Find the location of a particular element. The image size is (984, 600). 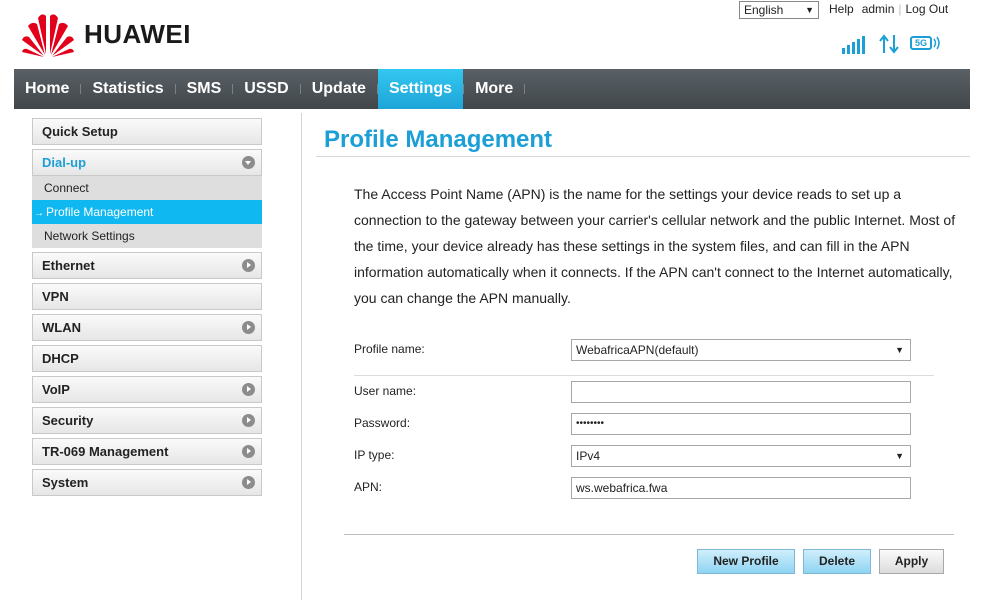

nav-home: Home is located at coordinates (47, 89).